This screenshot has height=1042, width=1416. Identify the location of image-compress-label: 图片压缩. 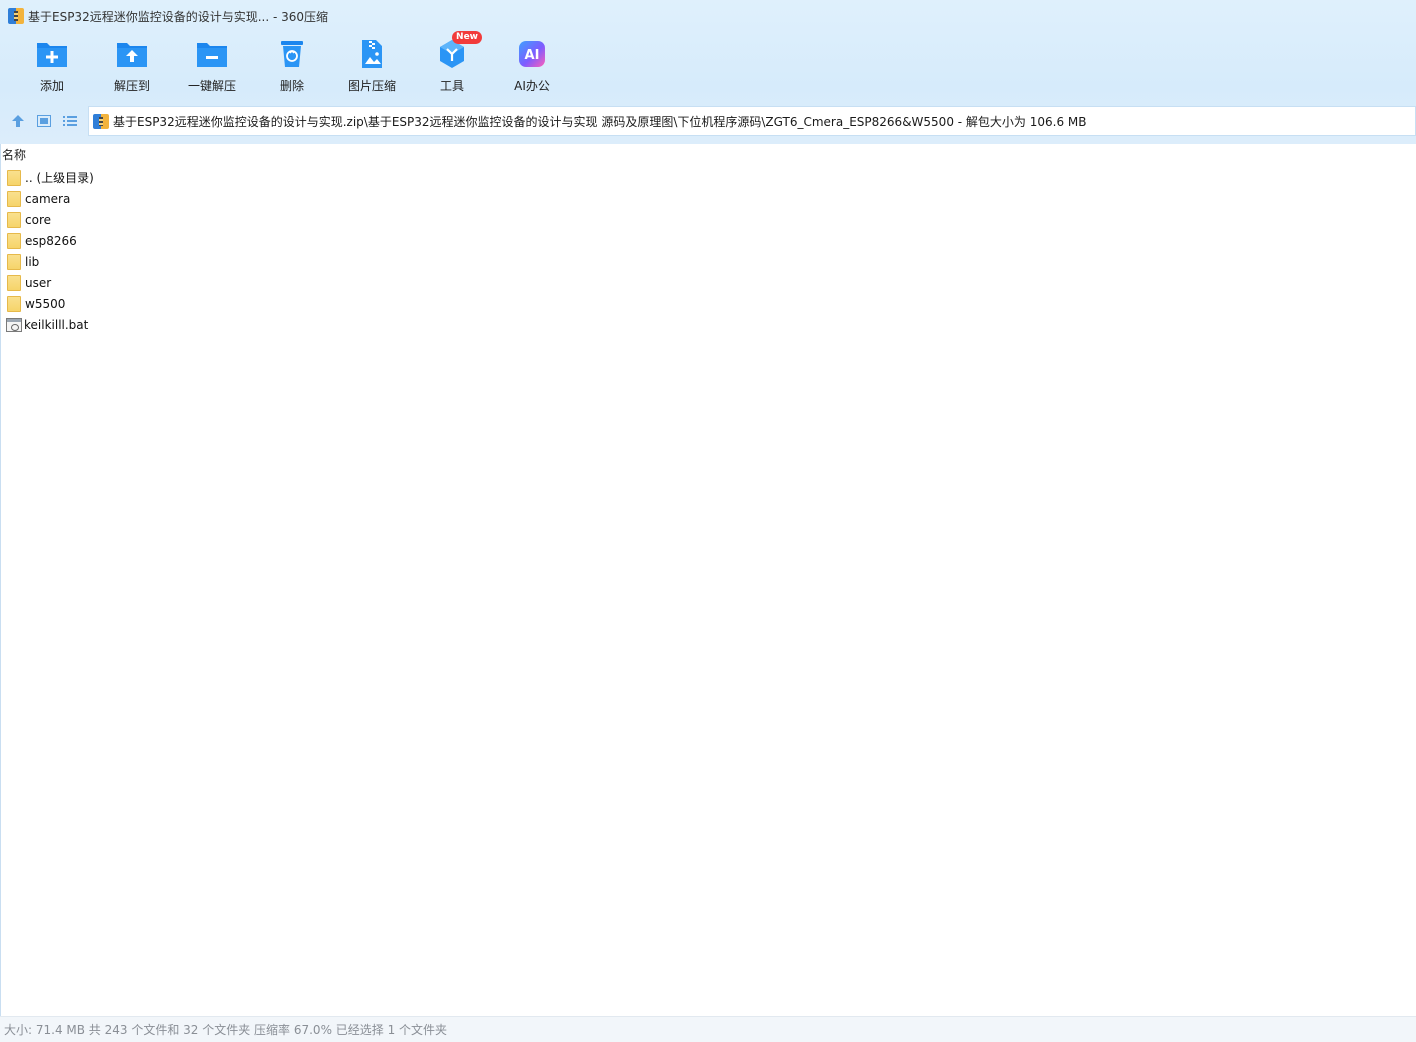
(371, 86).